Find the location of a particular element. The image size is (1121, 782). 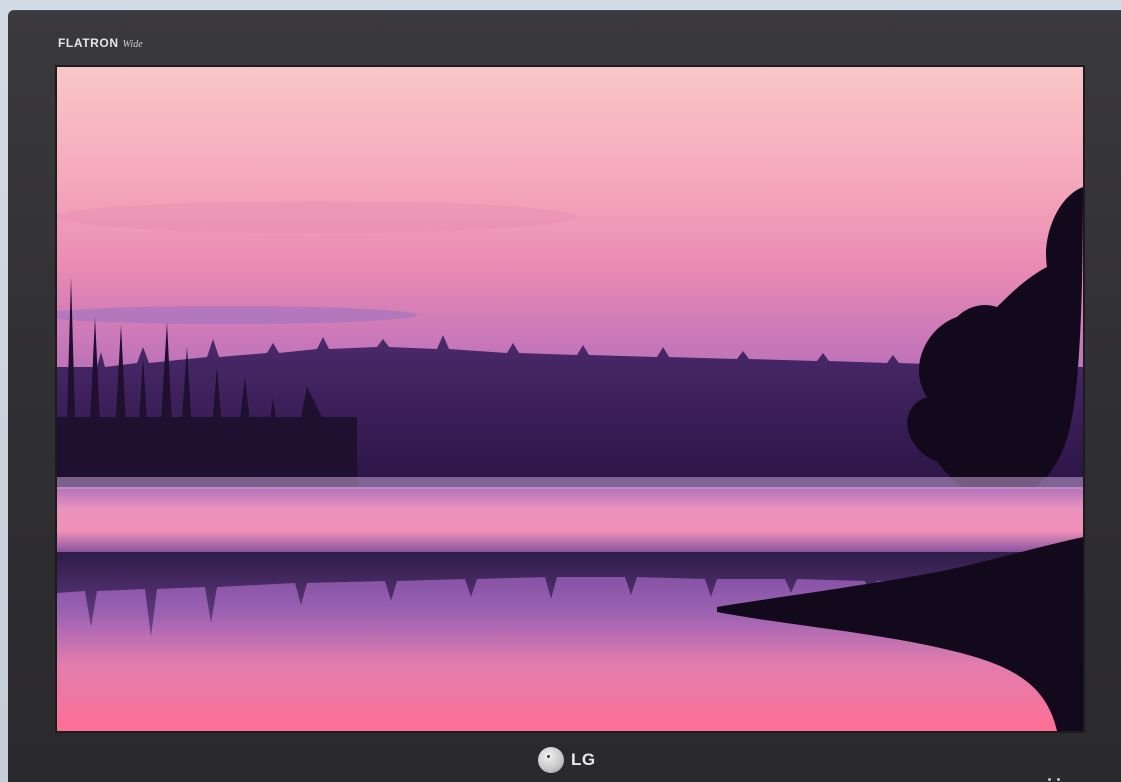

lg-logo-icon is located at coordinates (551, 760).